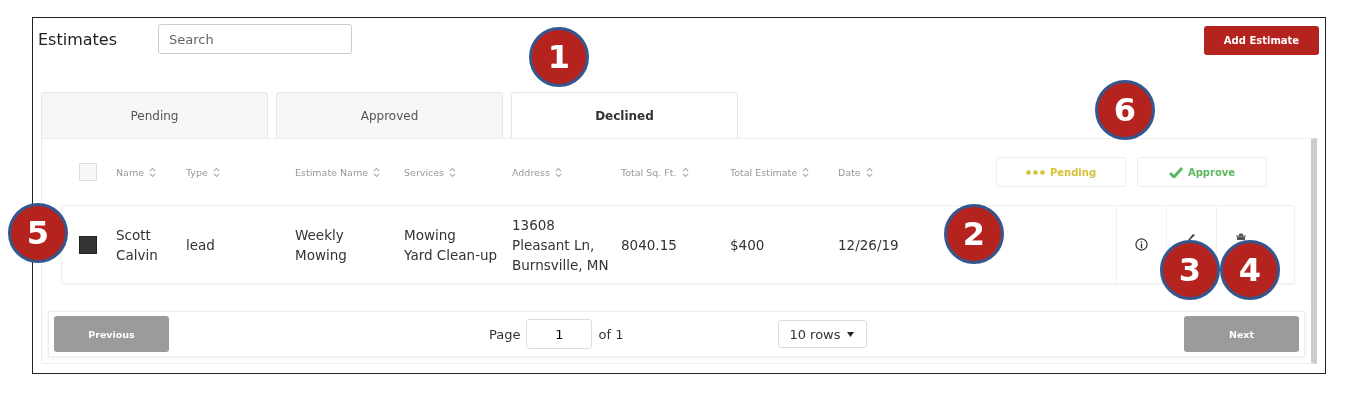  I want to click on add-estimate-button: Add Estimate, so click(1261, 40).